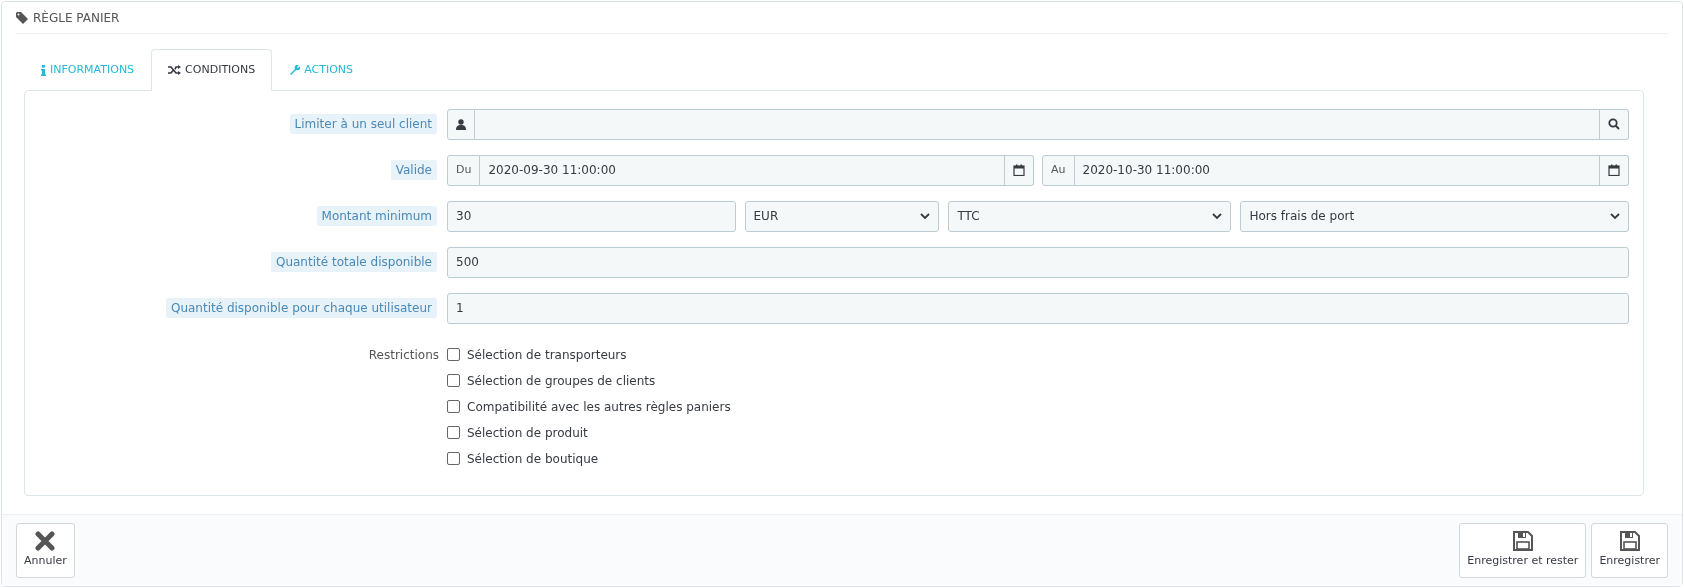 The image size is (1684, 588). Describe the element at coordinates (464, 170) in the screenshot. I see `input-prefix: Du` at that location.